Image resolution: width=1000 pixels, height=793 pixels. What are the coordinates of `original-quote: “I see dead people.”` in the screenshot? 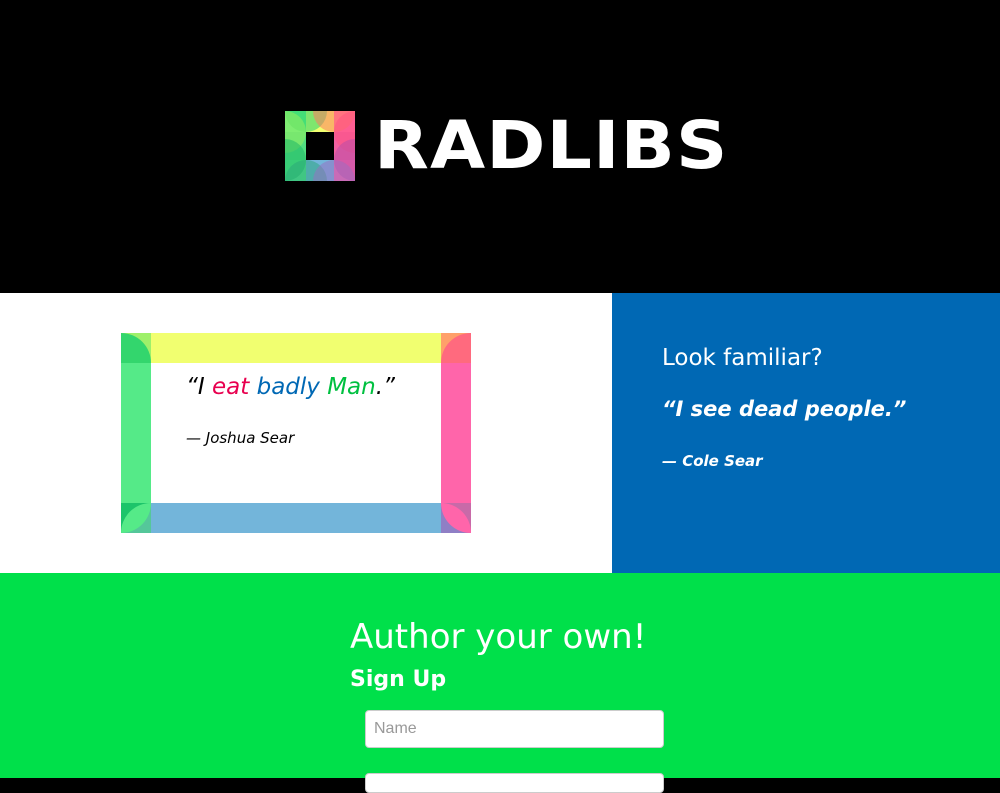 It's located at (784, 409).